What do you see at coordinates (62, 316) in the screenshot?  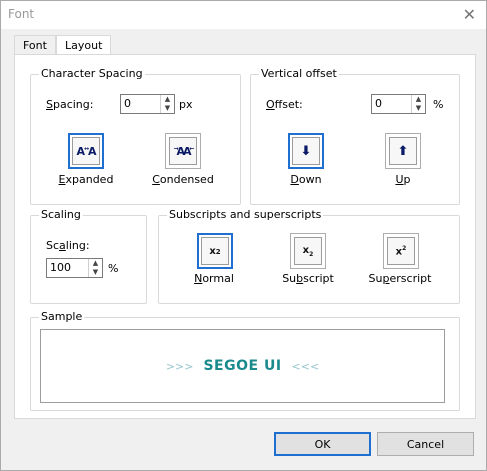 I see `sample-legend: Sample` at bounding box center [62, 316].